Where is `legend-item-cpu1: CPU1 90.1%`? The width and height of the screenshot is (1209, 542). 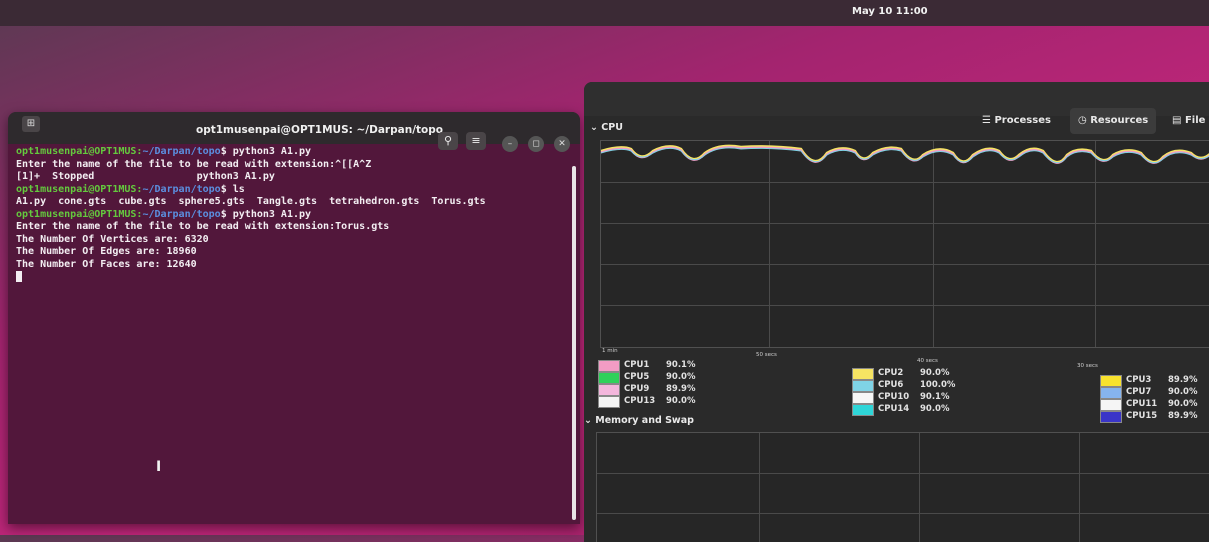 legend-item-cpu1: CPU1 90.1% is located at coordinates (653, 366).